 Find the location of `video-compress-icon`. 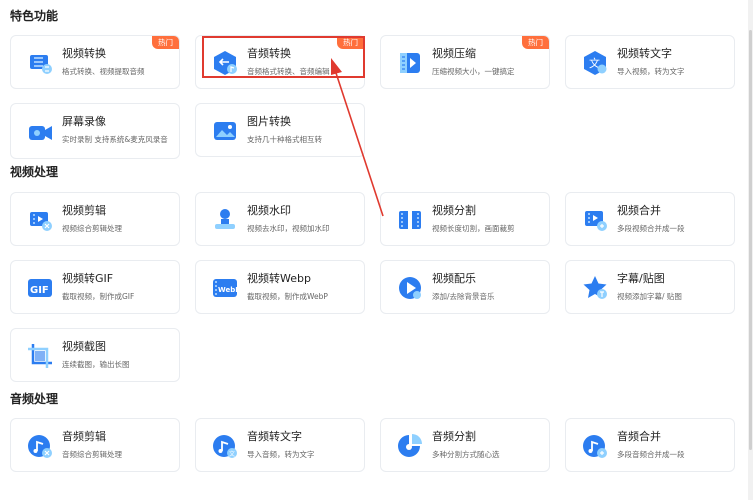

video-compress-icon is located at coordinates (410, 63).